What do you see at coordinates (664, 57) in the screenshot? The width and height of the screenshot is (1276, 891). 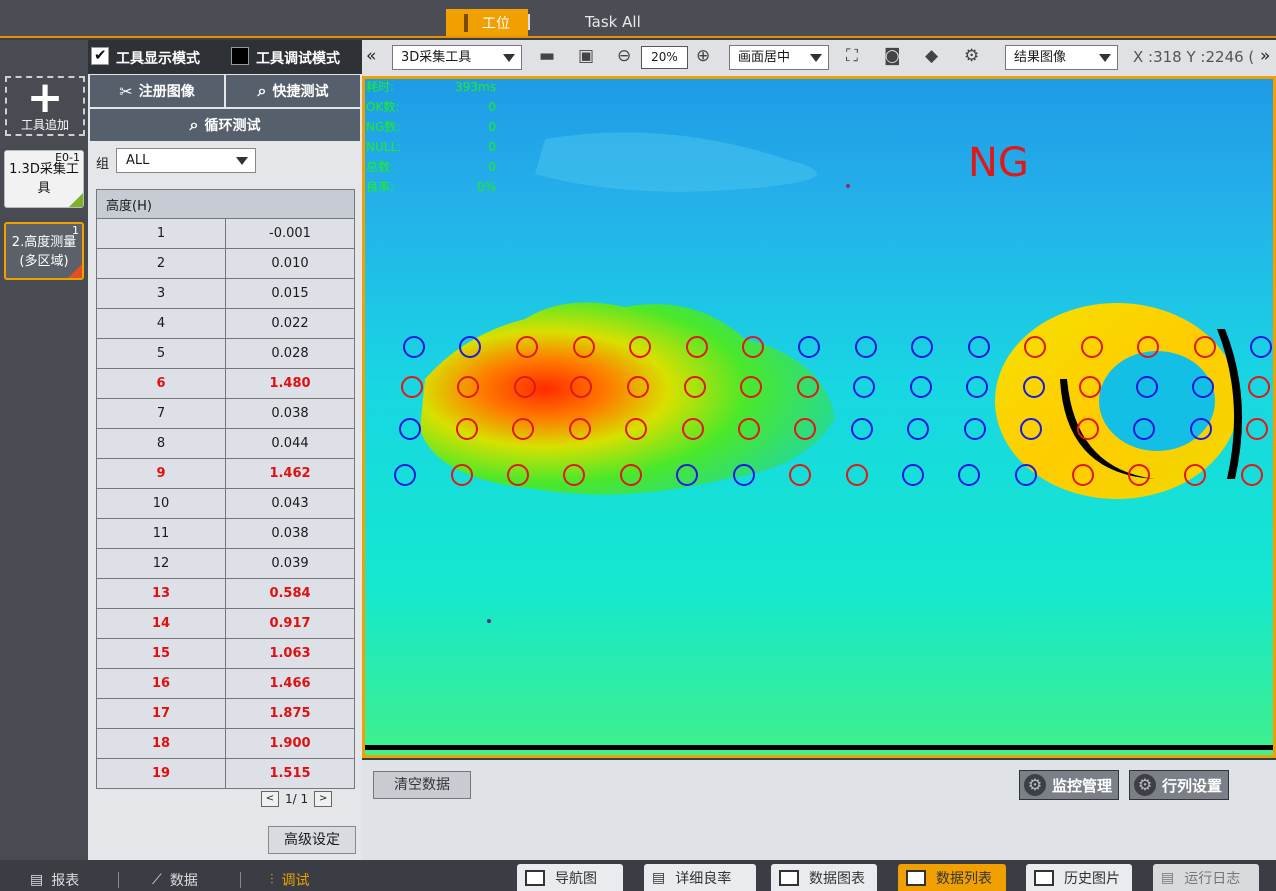 I see `zoom-level: 20%` at bounding box center [664, 57].